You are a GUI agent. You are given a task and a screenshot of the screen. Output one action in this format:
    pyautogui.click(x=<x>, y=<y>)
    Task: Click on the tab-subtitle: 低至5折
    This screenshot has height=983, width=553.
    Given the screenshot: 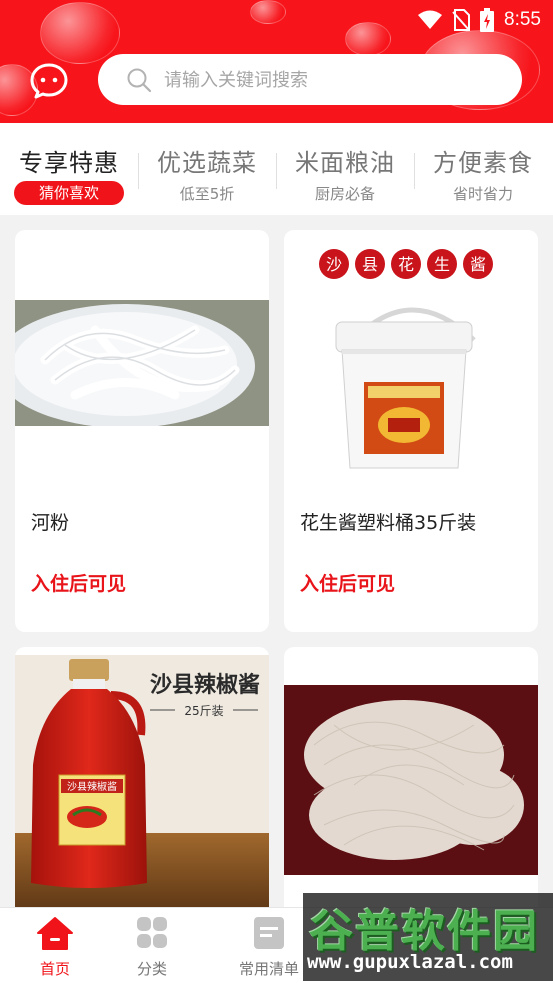 What is the action you would take?
    pyautogui.click(x=207, y=194)
    